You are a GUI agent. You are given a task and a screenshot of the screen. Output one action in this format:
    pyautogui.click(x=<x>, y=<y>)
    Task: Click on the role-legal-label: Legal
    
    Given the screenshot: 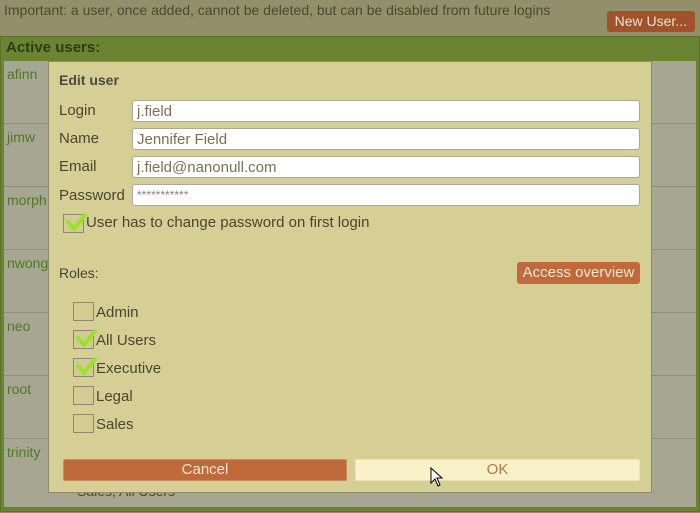 What is the action you would take?
    pyautogui.click(x=114, y=396)
    